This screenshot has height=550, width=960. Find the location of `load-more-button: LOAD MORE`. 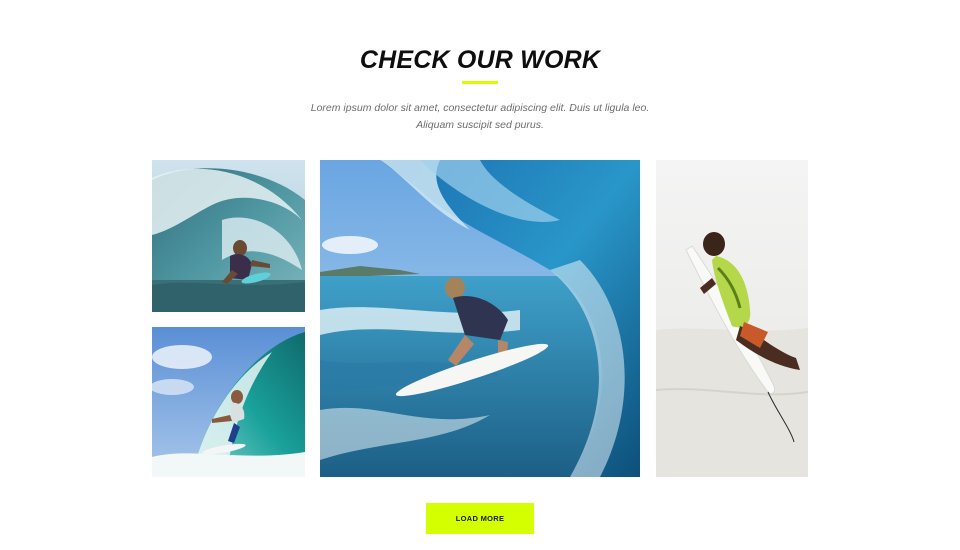

load-more-button: LOAD MORE is located at coordinates (480, 518).